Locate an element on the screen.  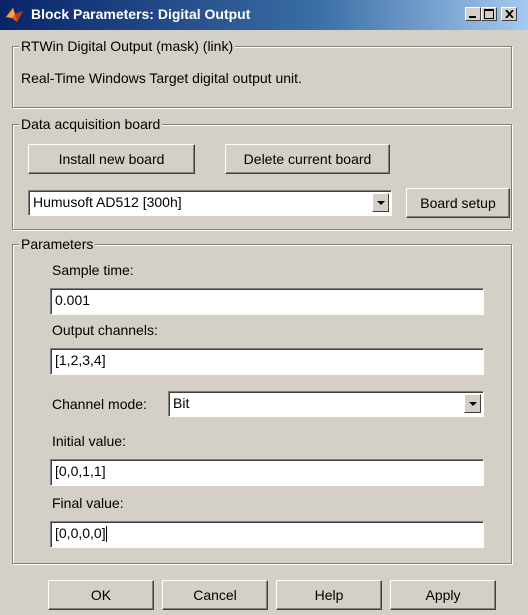
sample-time-input: 0.001 is located at coordinates (267, 301).